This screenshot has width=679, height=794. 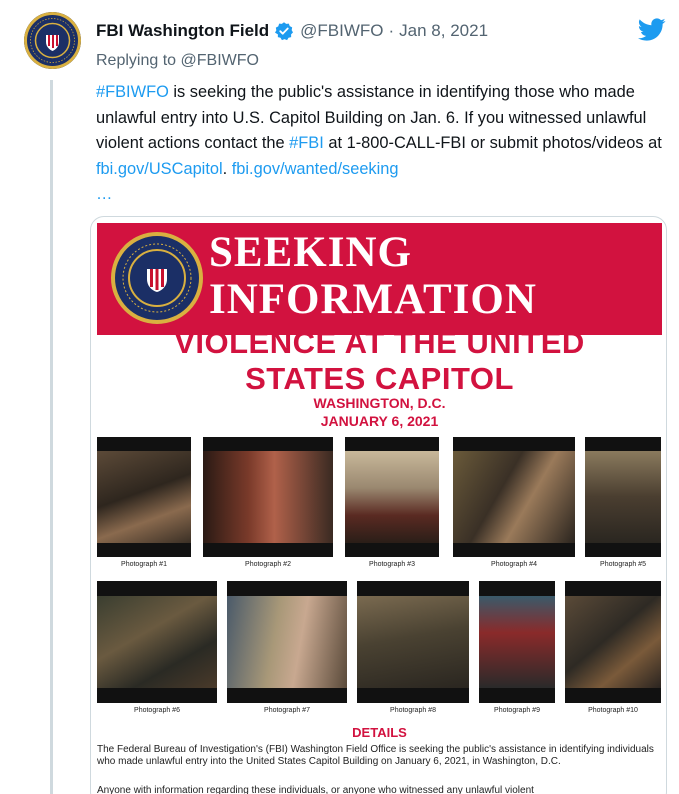 I want to click on photograph-caption: Photograph #7, so click(x=287, y=710).